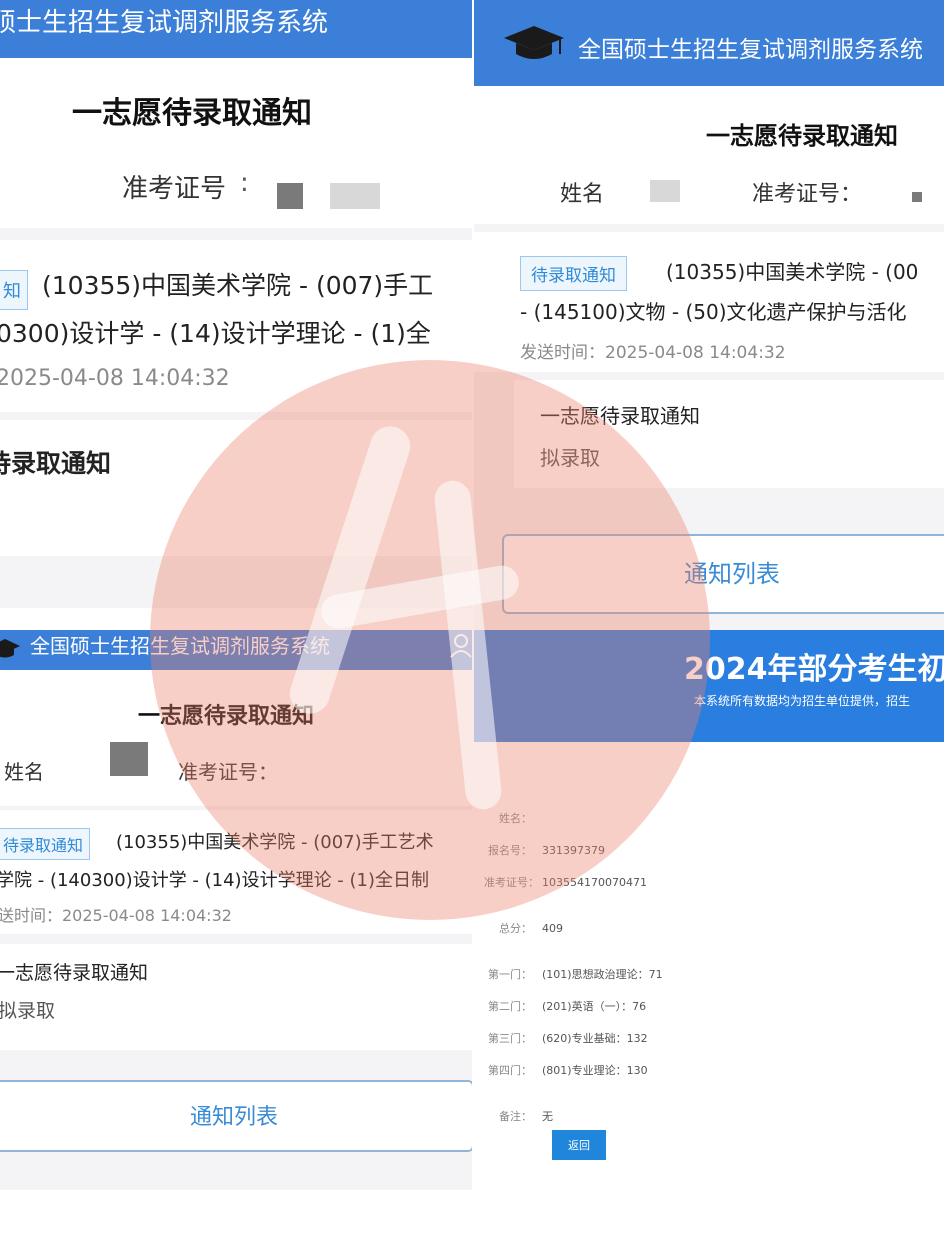 Image resolution: width=944 pixels, height=1260 pixels. What do you see at coordinates (115, 378) in the screenshot?
I see `send-time: 2025-04-08 14:04:32` at bounding box center [115, 378].